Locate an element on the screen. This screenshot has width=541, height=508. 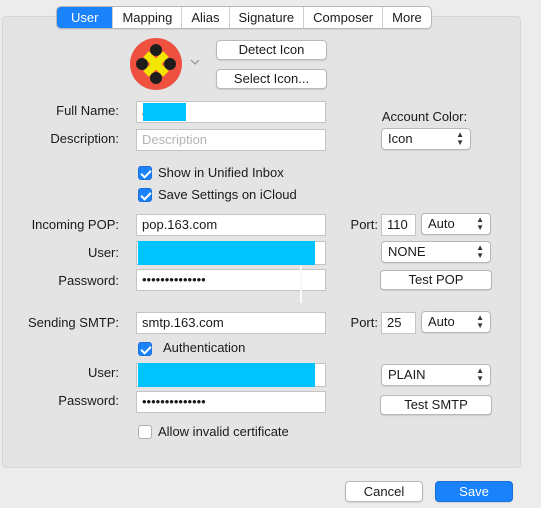
tab-user: User is located at coordinates (85, 17).